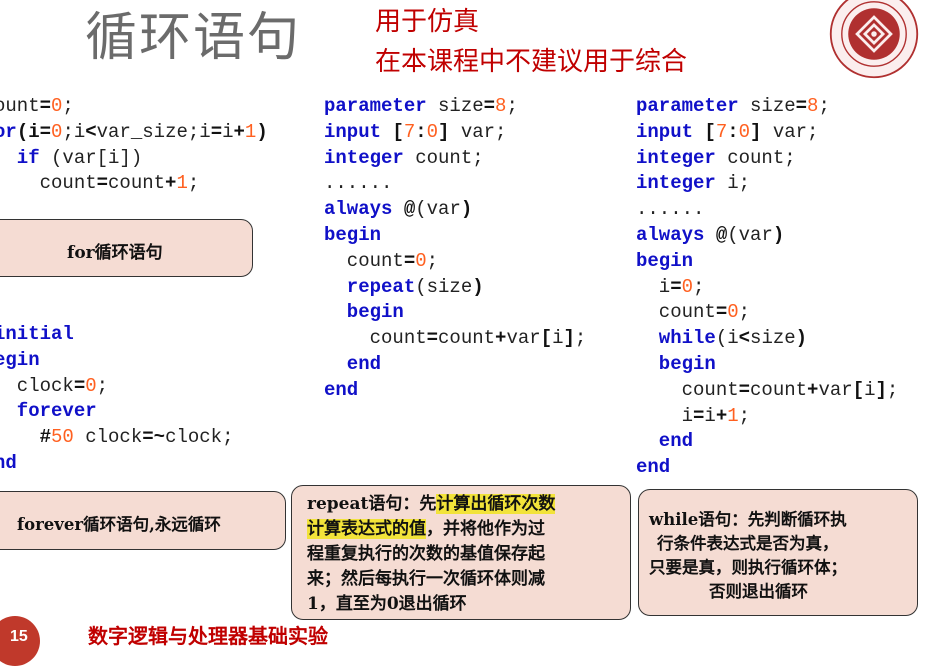  I want to click on for-loop-label-box: for循环语句, so click(126, 248).